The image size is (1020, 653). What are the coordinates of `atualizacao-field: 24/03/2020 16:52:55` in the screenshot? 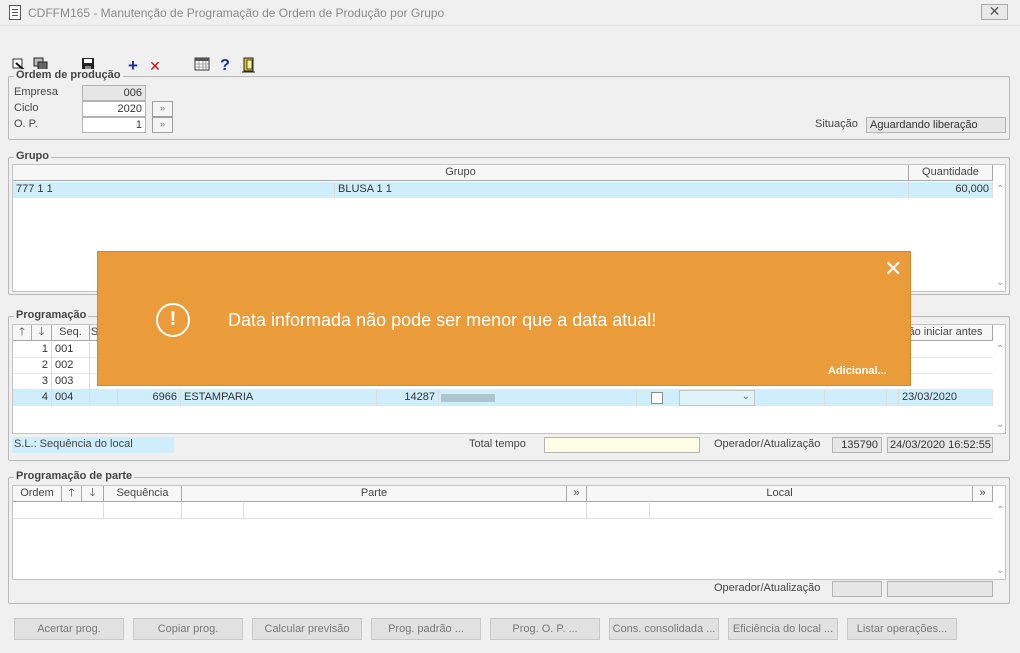 It's located at (940, 445).